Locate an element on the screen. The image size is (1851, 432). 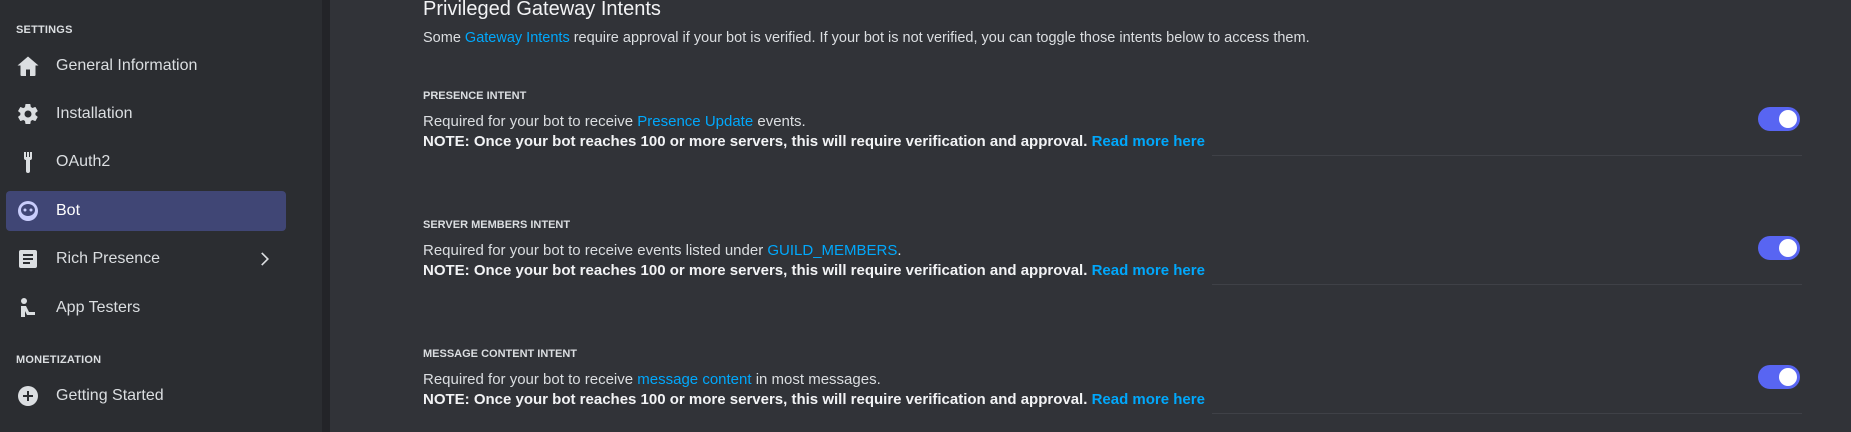
sidebar-item-rich-presence: Rich Presence is located at coordinates (146, 259).